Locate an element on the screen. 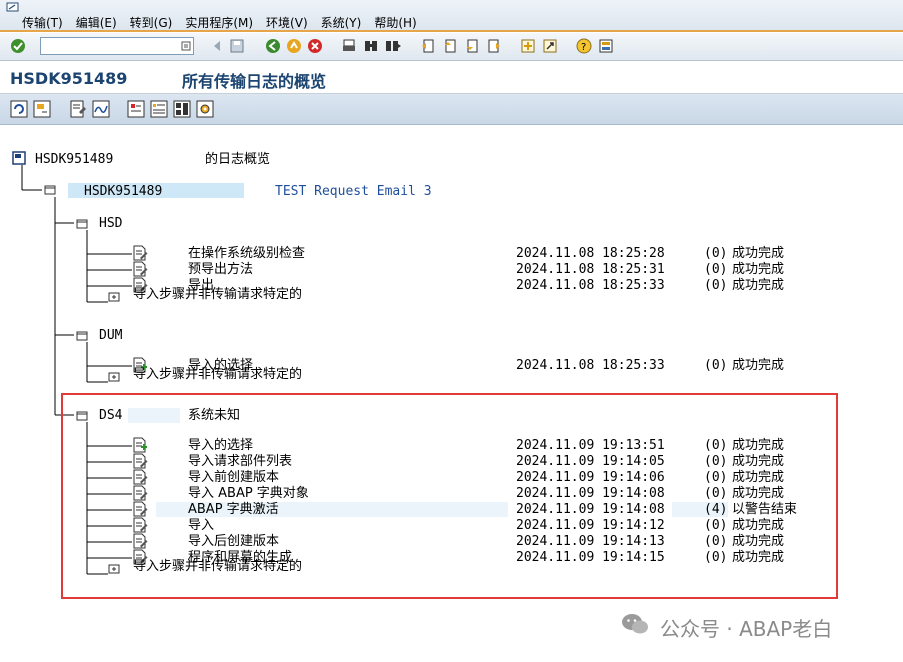 The image size is (903, 662). cancel-icon is located at coordinates (315, 46).